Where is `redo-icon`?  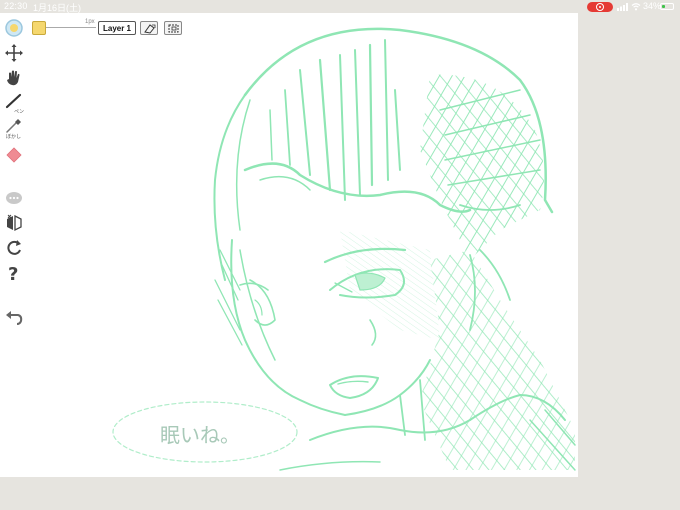 redo-icon is located at coordinates (14, 247).